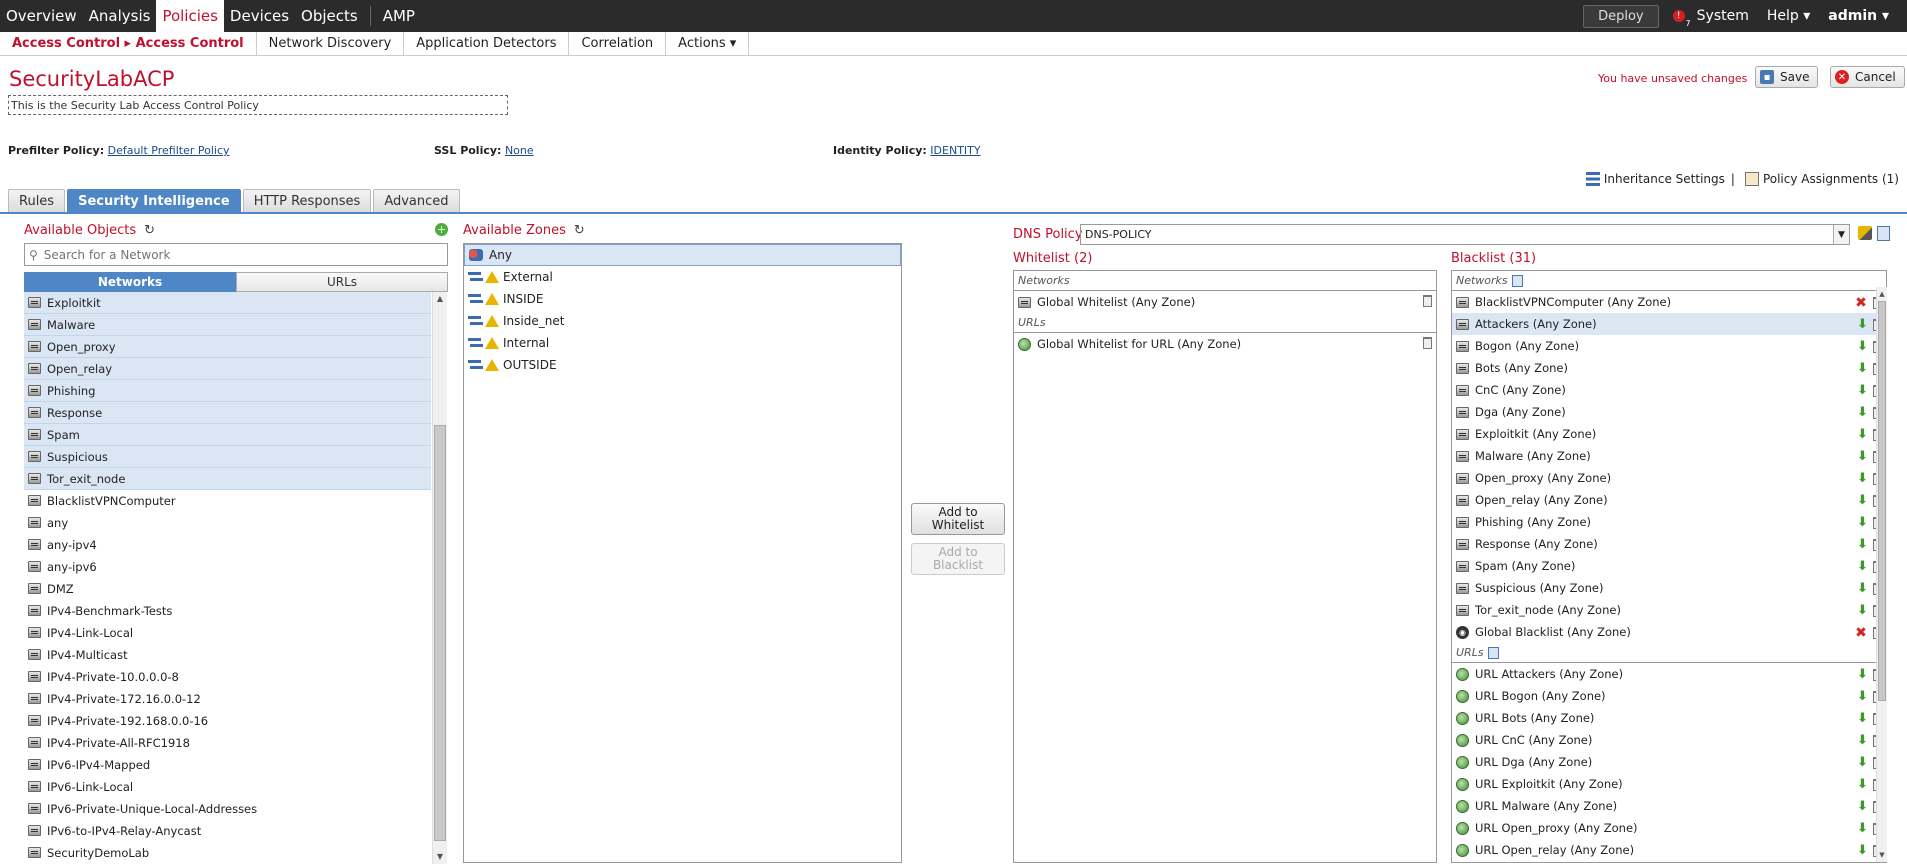 The width and height of the screenshot is (1907, 867). What do you see at coordinates (227, 831) in the screenshot?
I see `list-item: IPv6-to-IPv4-Relay-Anycast` at bounding box center [227, 831].